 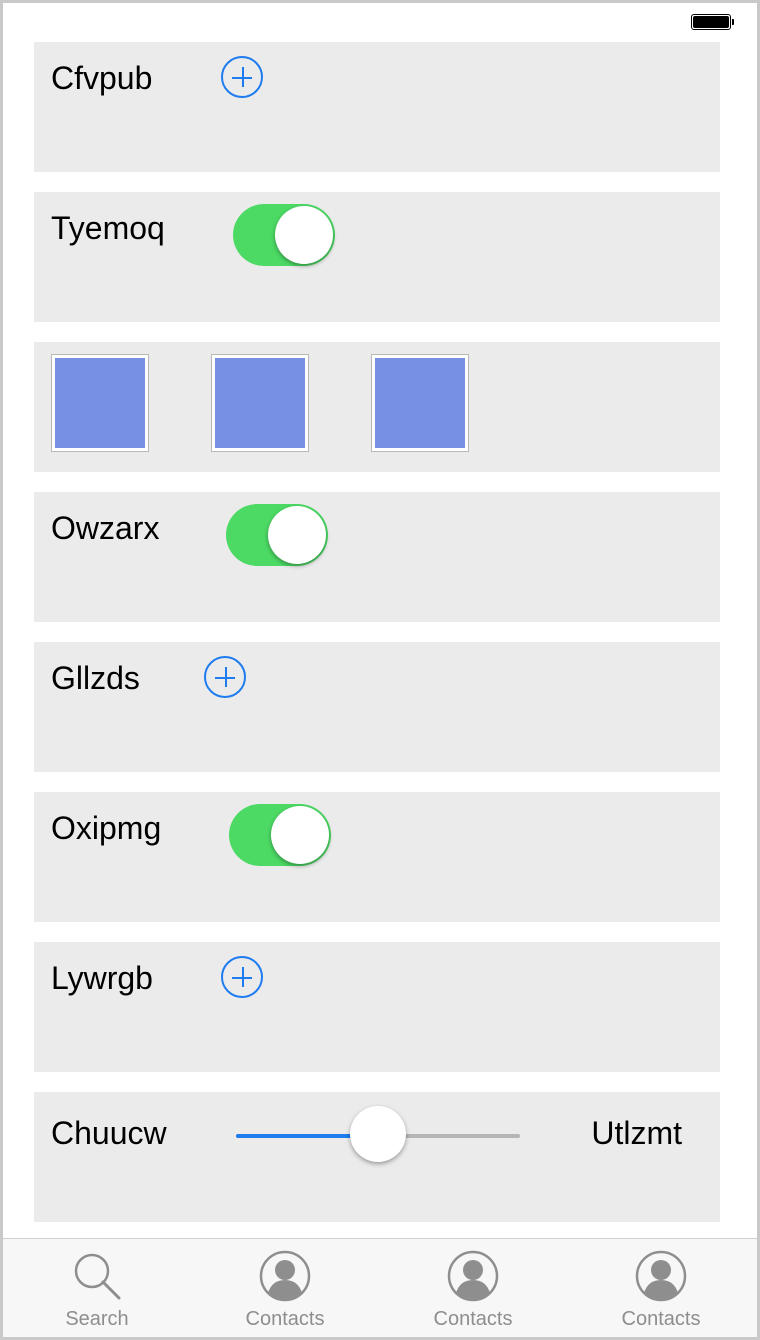 I want to click on tab-label: Search, so click(x=97, y=1319).